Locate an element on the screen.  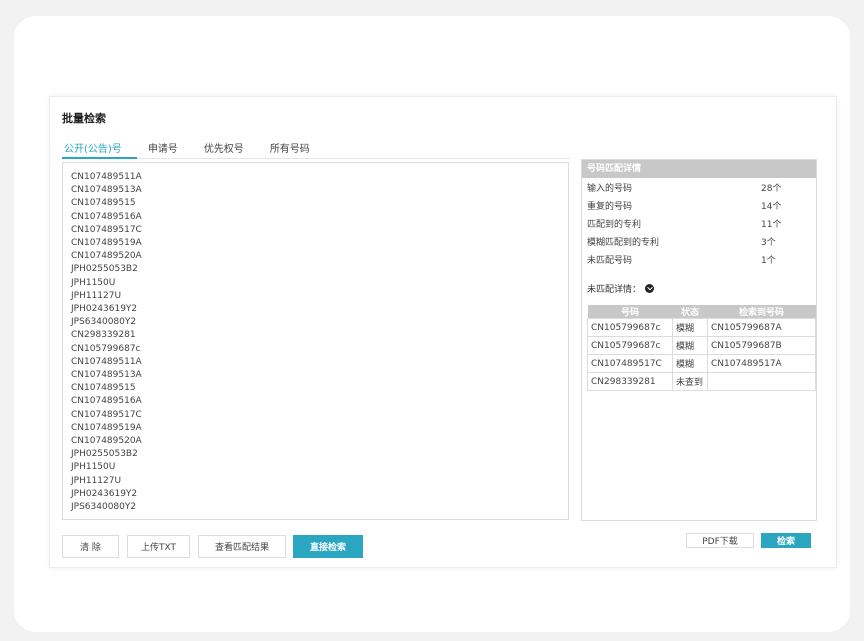
tab-publication-number: 公开(公告)号 is located at coordinates (93, 149).